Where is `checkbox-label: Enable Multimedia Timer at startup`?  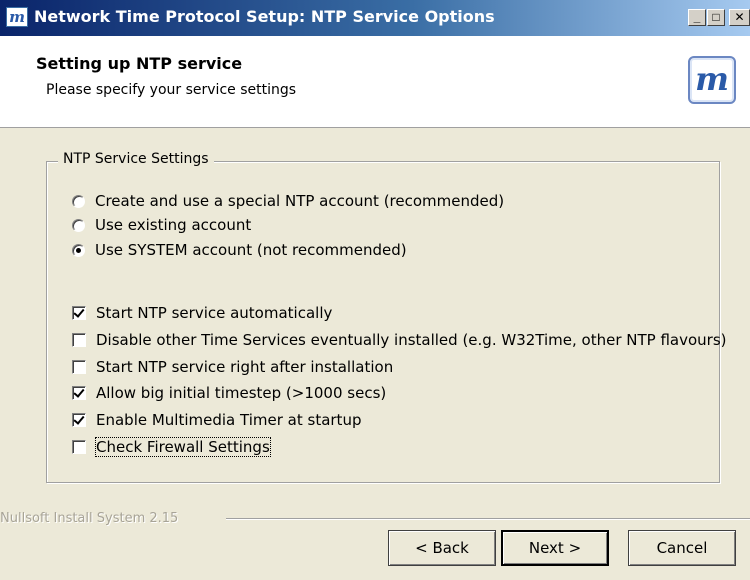
checkbox-label: Enable Multimedia Timer at startup is located at coordinates (229, 420).